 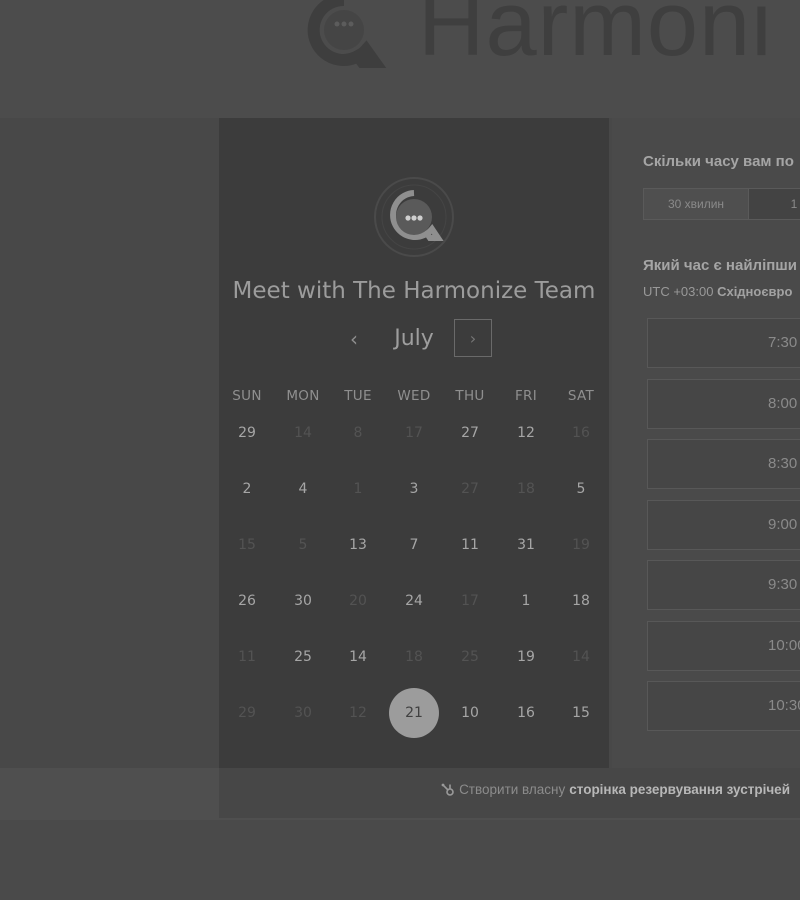 What do you see at coordinates (678, 291) in the screenshot?
I see `timezone-offset: UTC +03:00` at bounding box center [678, 291].